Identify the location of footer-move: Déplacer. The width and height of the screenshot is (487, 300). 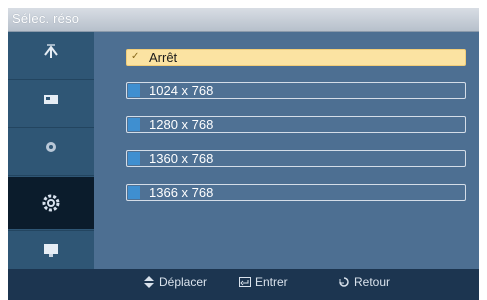
(175, 282).